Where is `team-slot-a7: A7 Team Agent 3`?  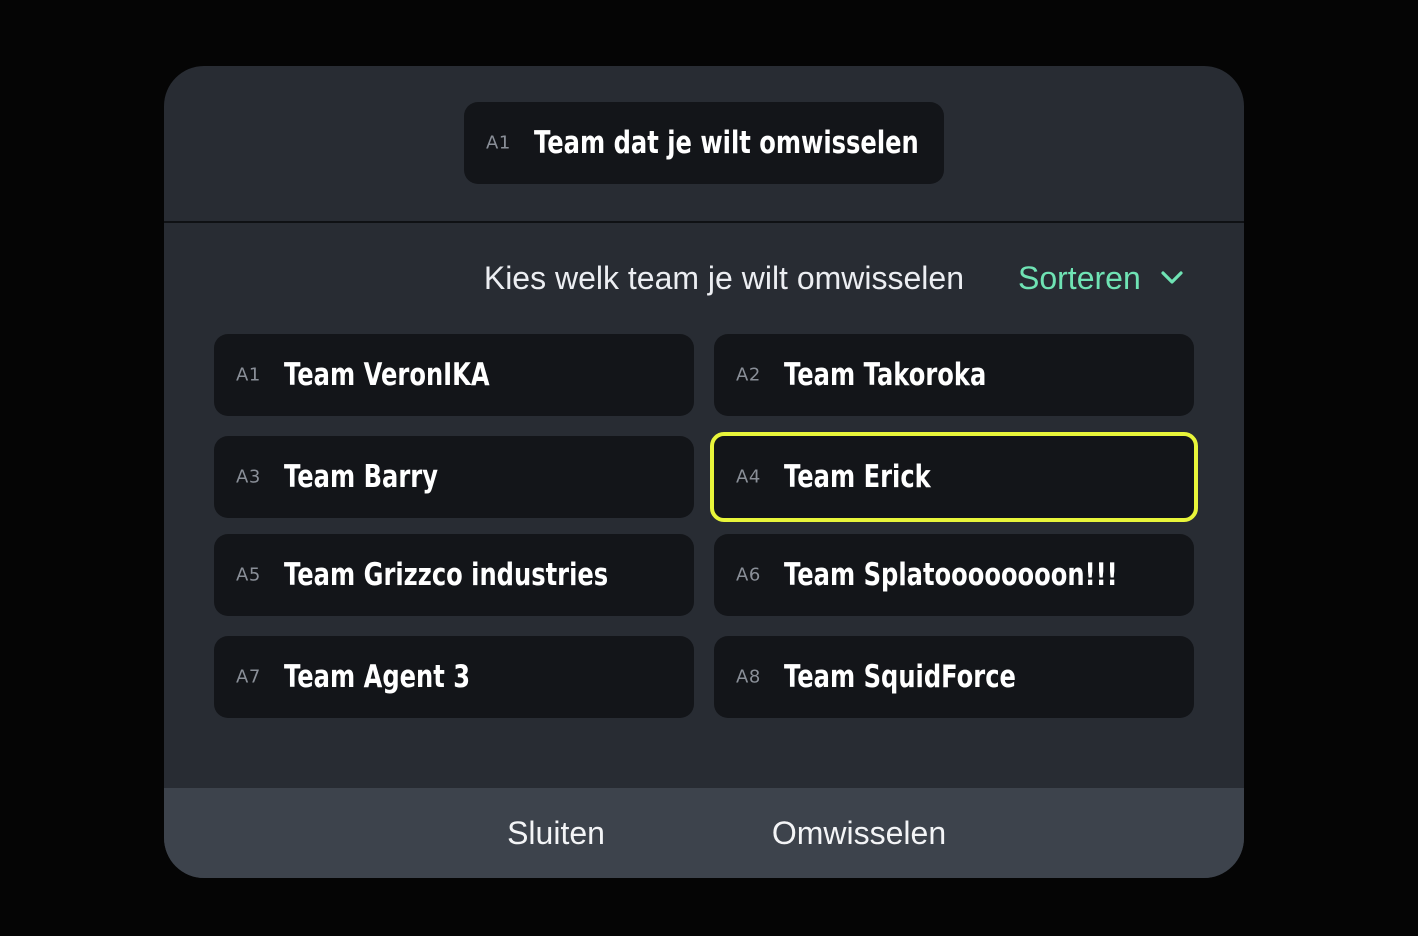 team-slot-a7: A7 Team Agent 3 is located at coordinates (454, 677).